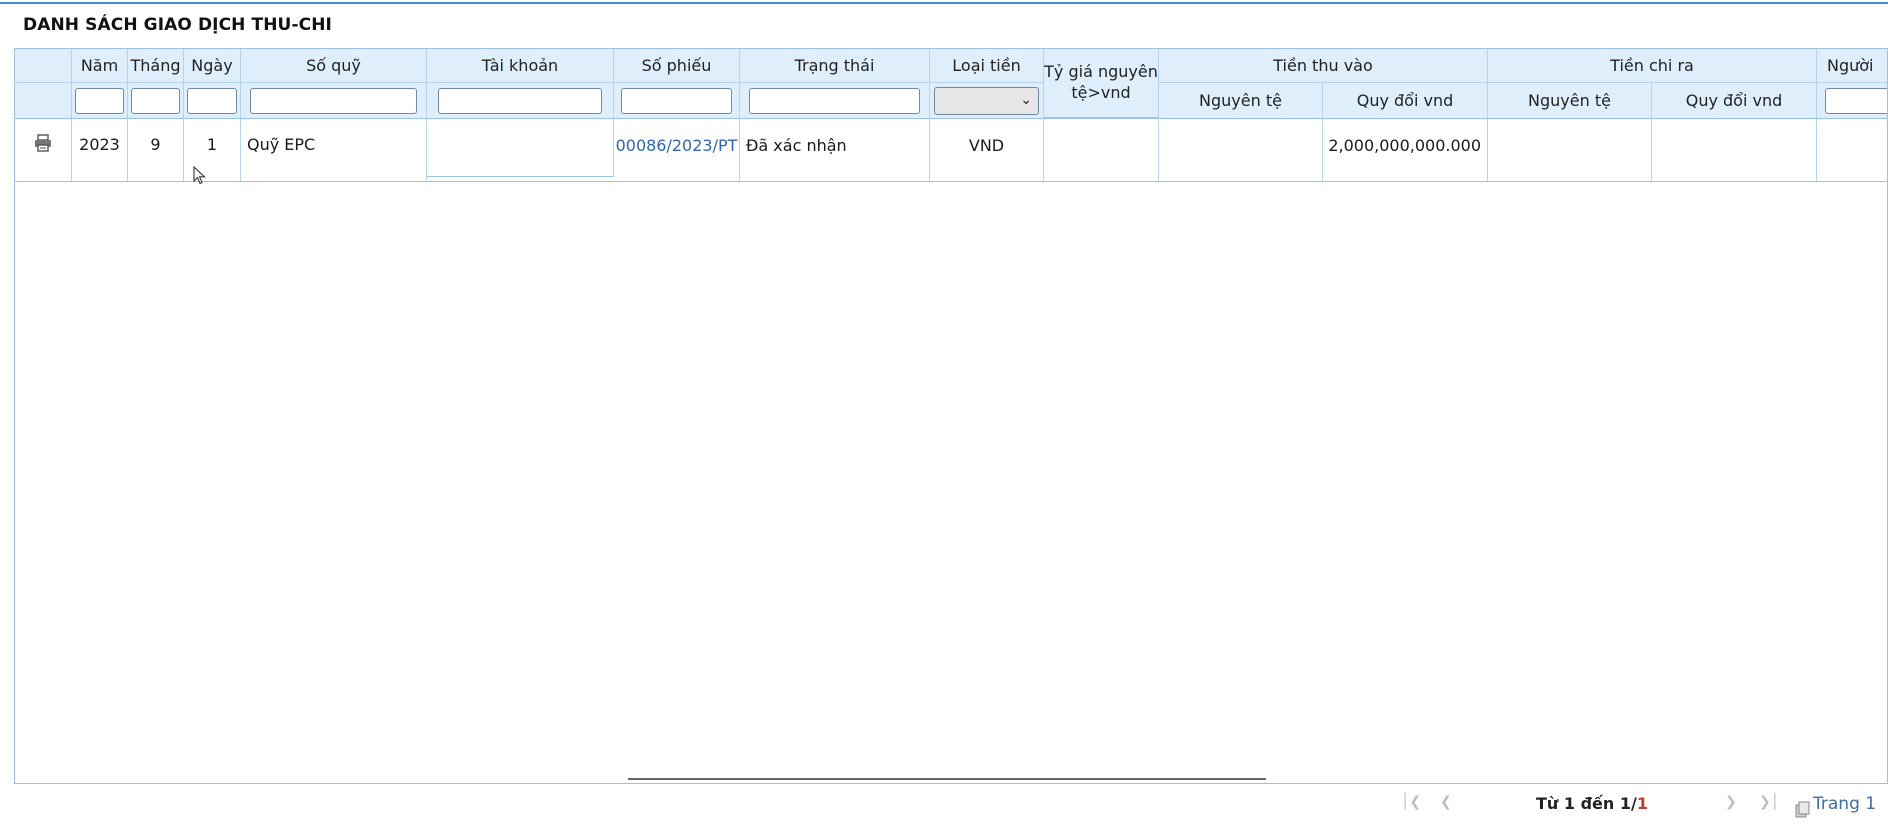  I want to click on cell-so-quy: Quỹ EPC, so click(334, 150).